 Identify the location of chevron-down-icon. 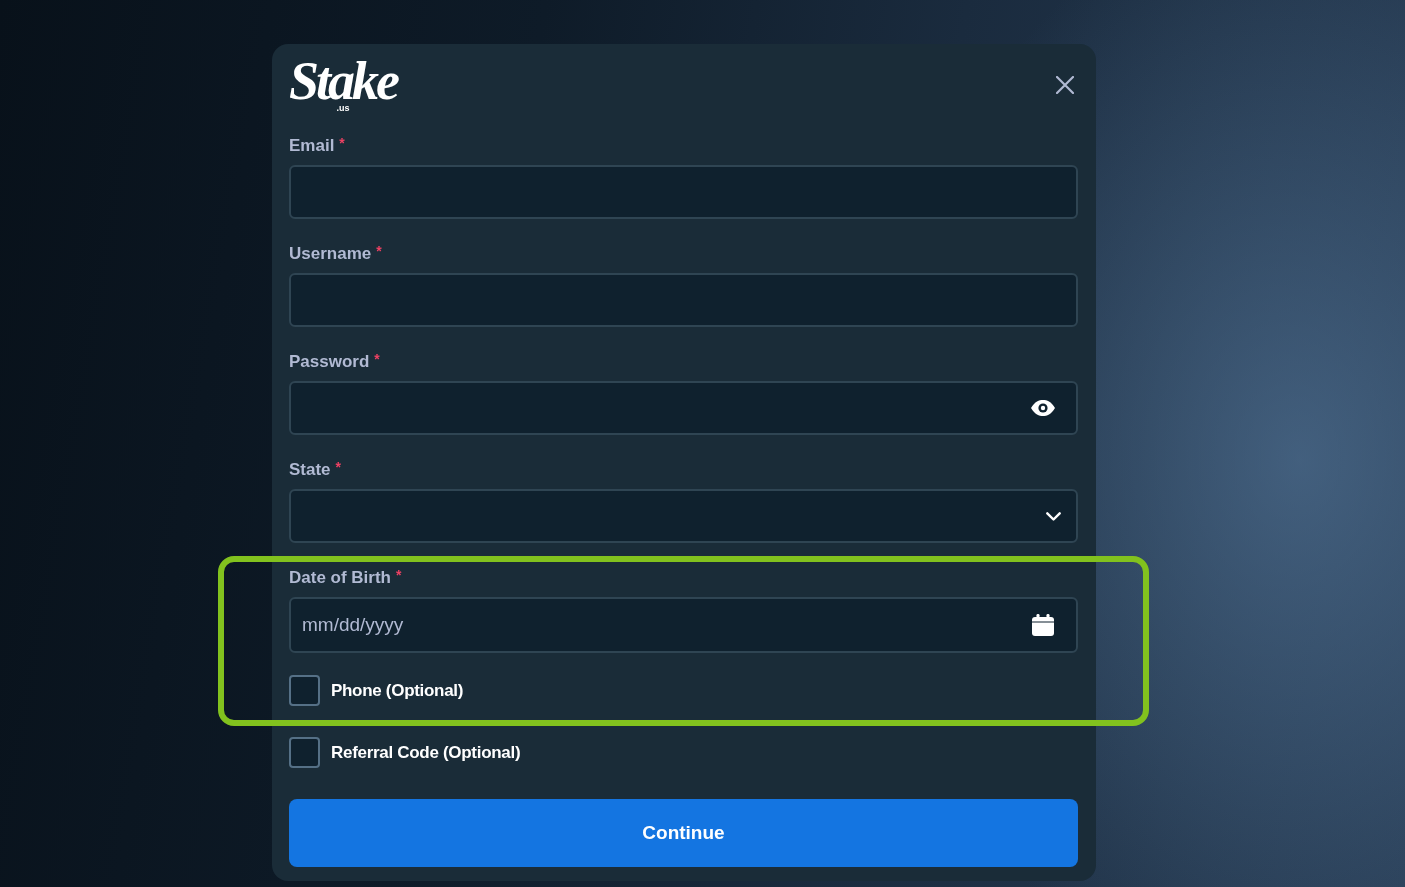
(1053, 516).